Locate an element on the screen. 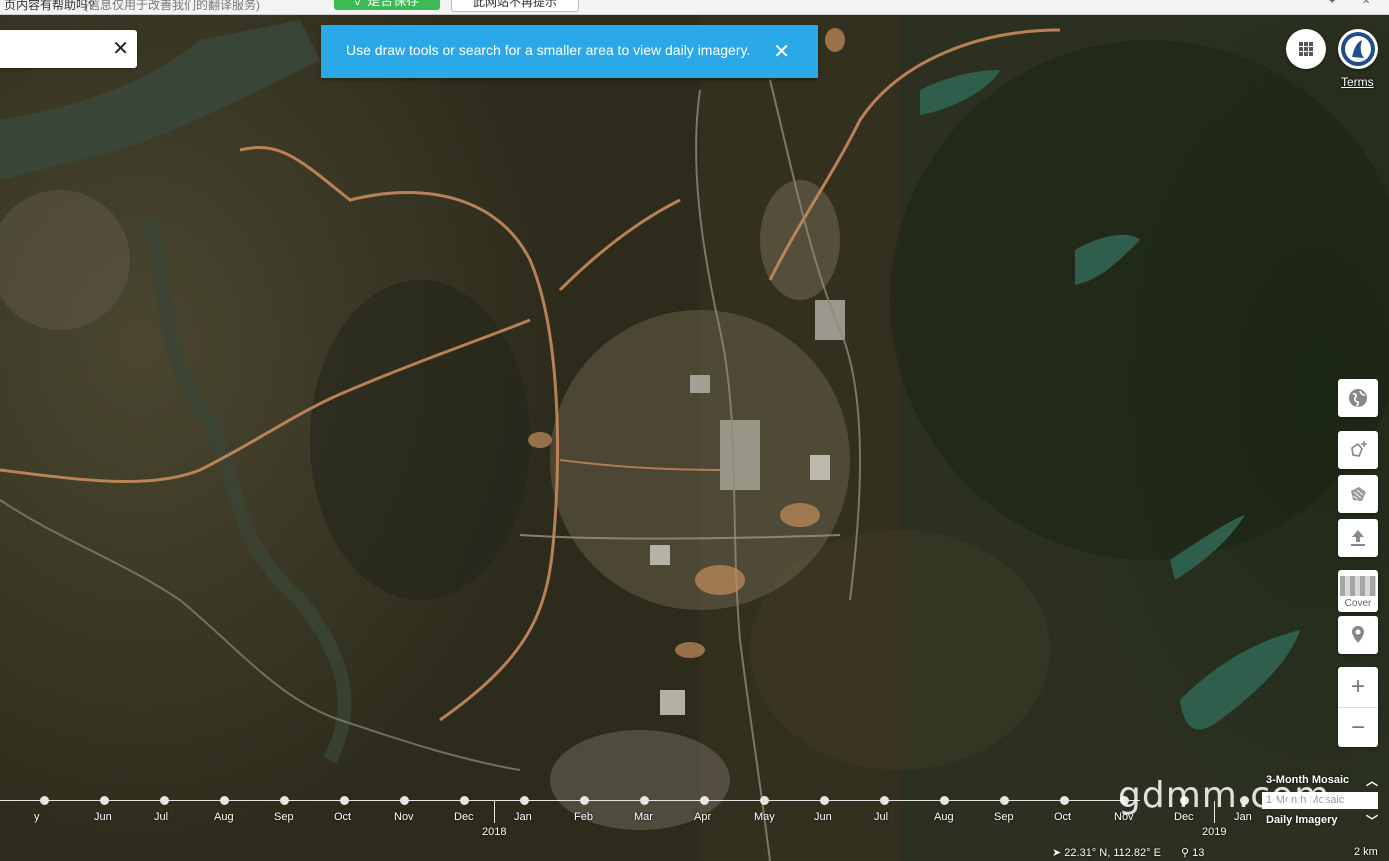  pin-icon: ✦ is located at coordinates (1332, 3).